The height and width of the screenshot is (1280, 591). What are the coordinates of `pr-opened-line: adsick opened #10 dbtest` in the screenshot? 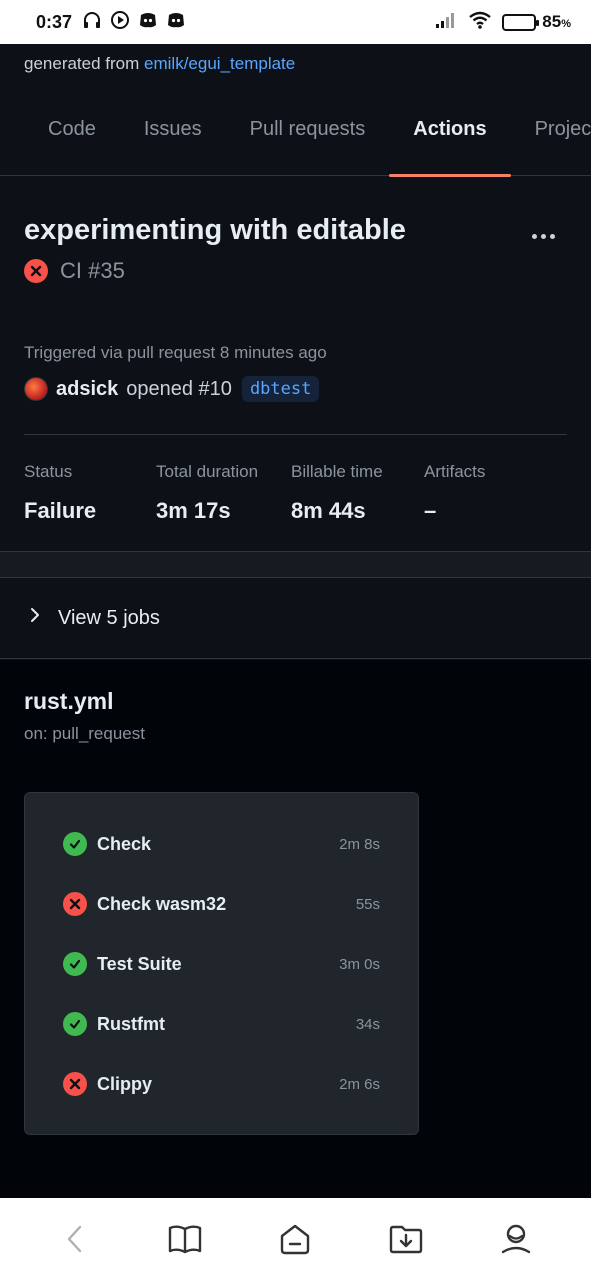 It's located at (172, 389).